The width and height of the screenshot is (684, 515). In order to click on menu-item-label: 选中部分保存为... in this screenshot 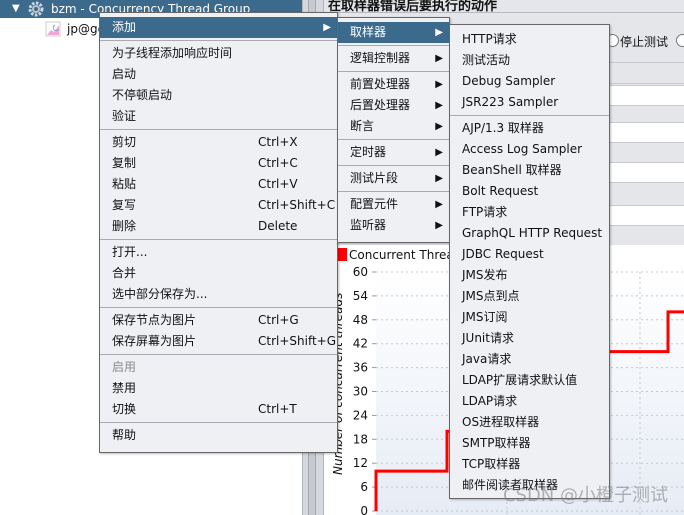, I will do `click(160, 294)`.